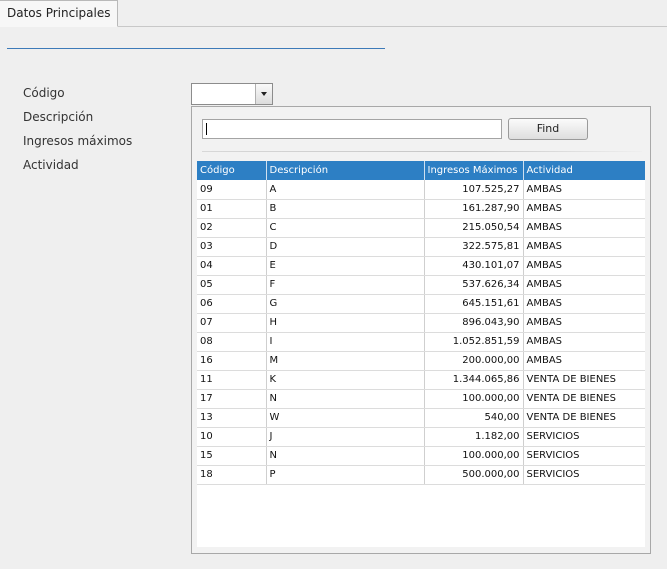 The image size is (667, 569). I want to click on cell-codigo: 08, so click(232, 342).